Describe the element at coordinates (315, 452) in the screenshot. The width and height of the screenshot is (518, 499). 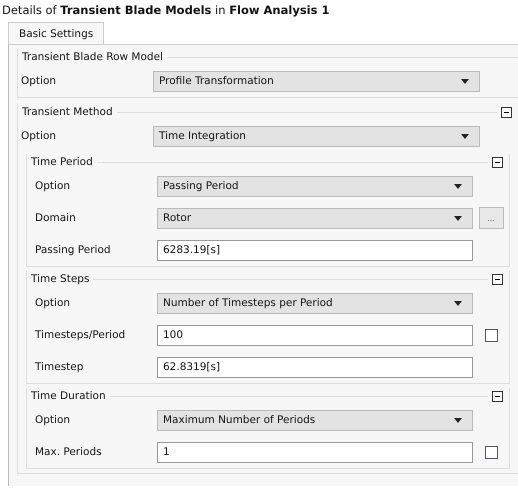
I see `input-field: 1` at that location.